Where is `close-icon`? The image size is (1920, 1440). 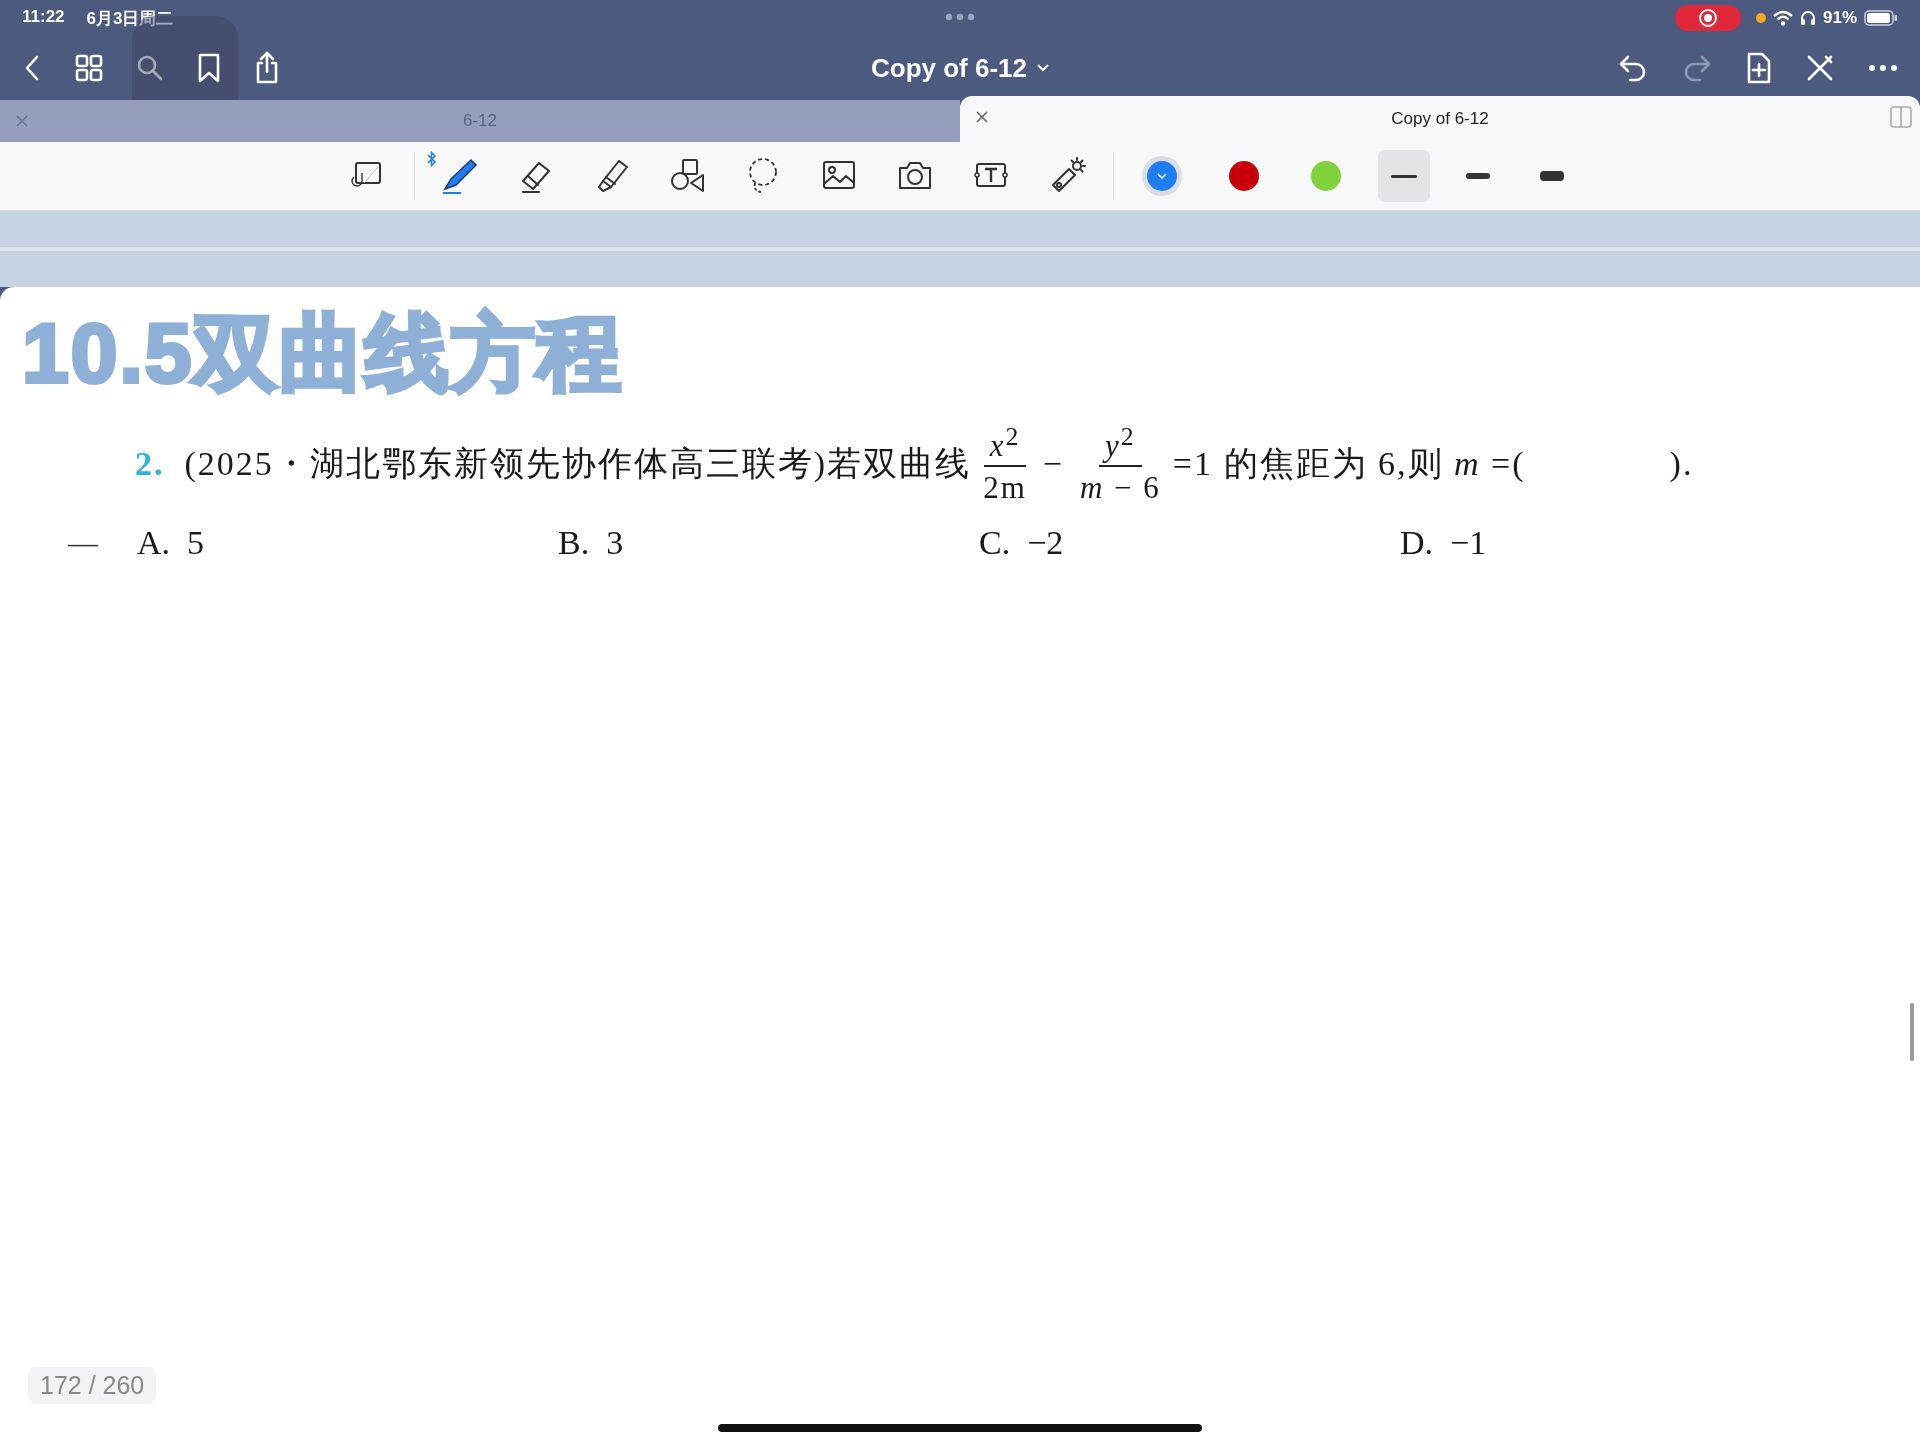 close-icon is located at coordinates (982, 117).